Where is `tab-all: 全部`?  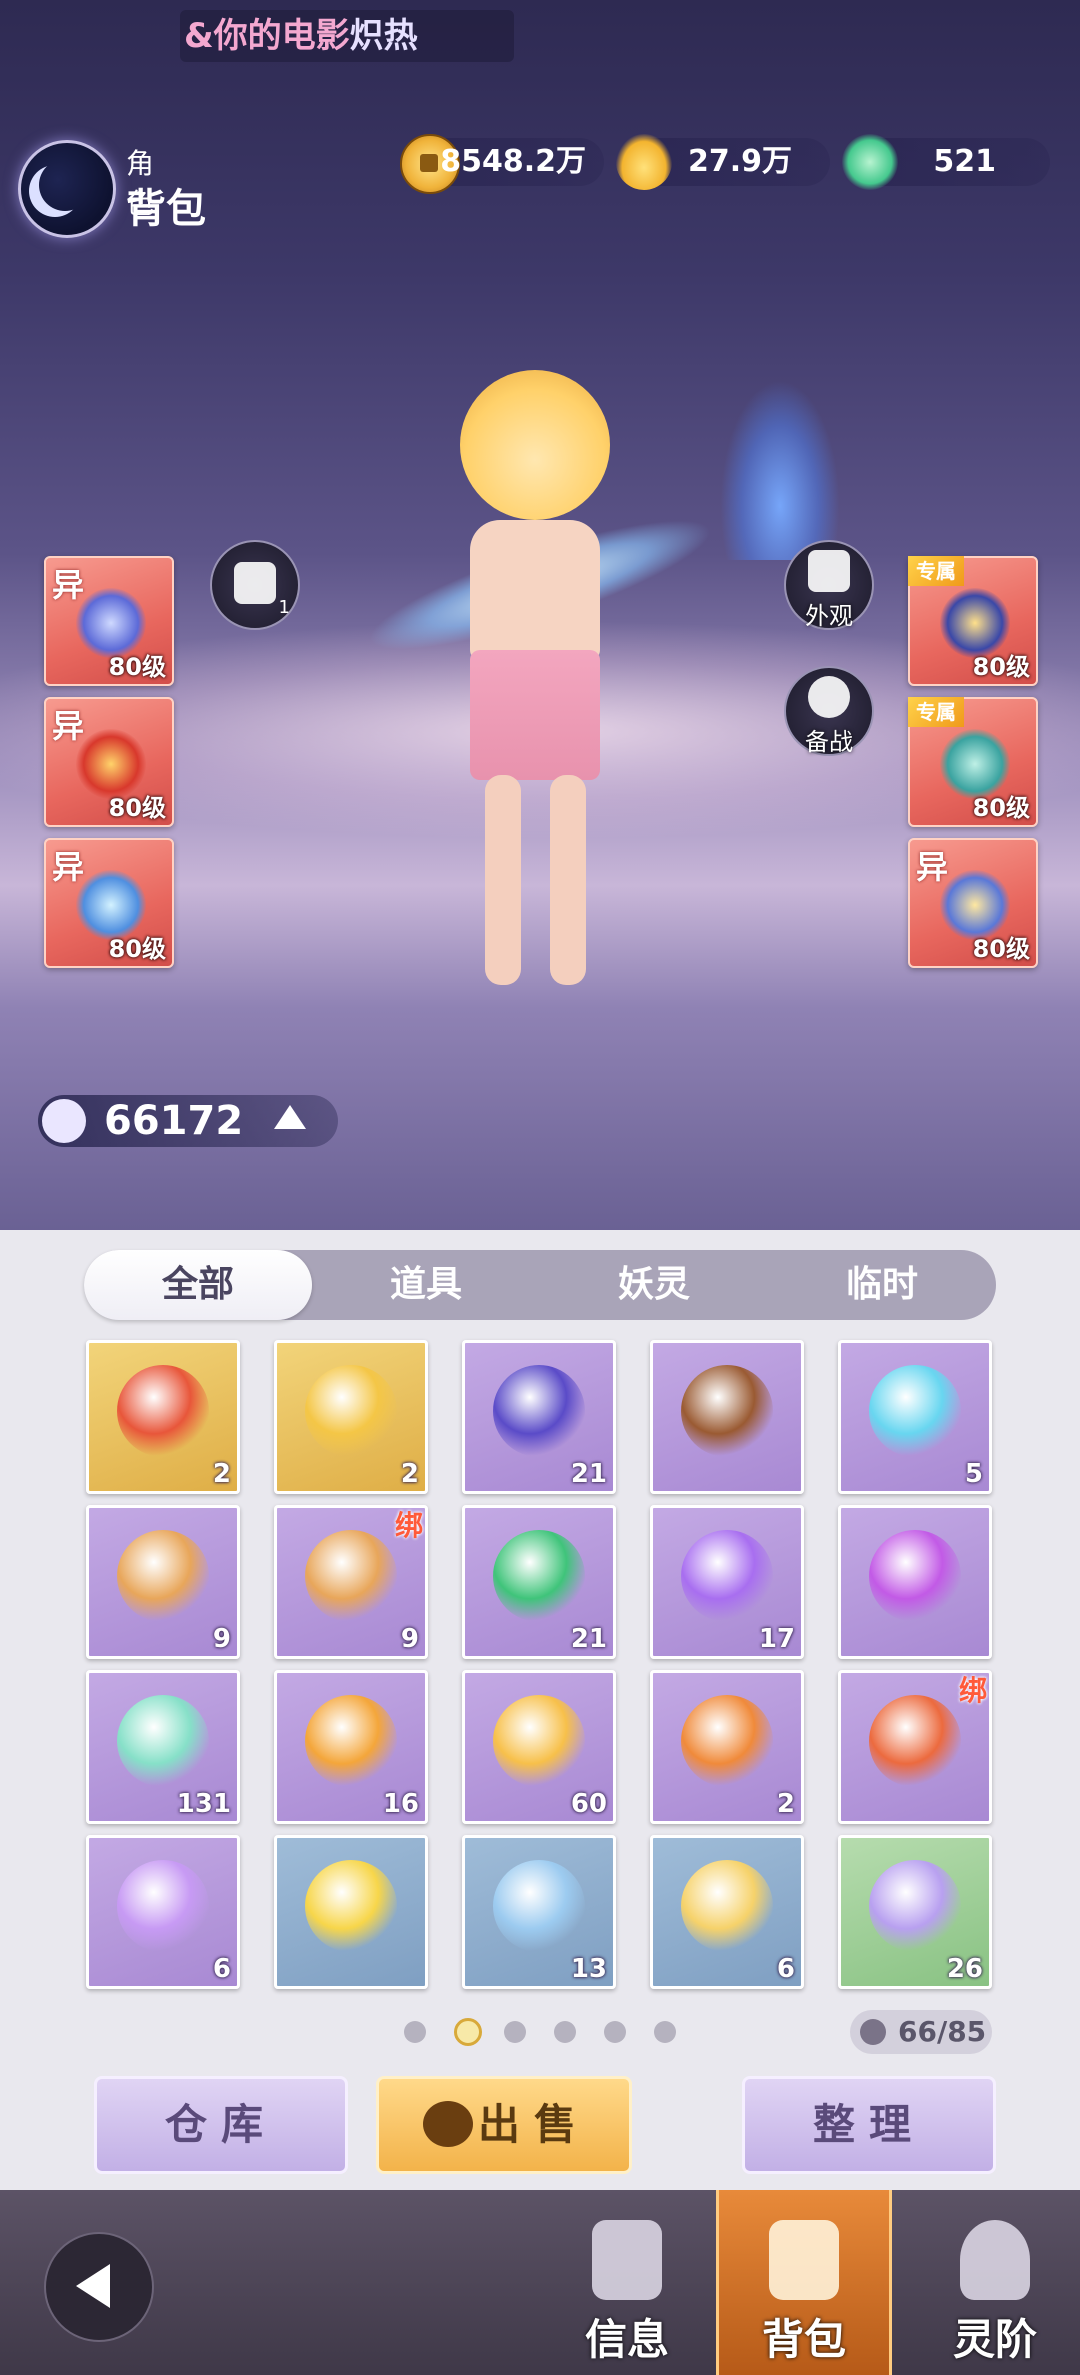 tab-all: 全部 is located at coordinates (198, 1285).